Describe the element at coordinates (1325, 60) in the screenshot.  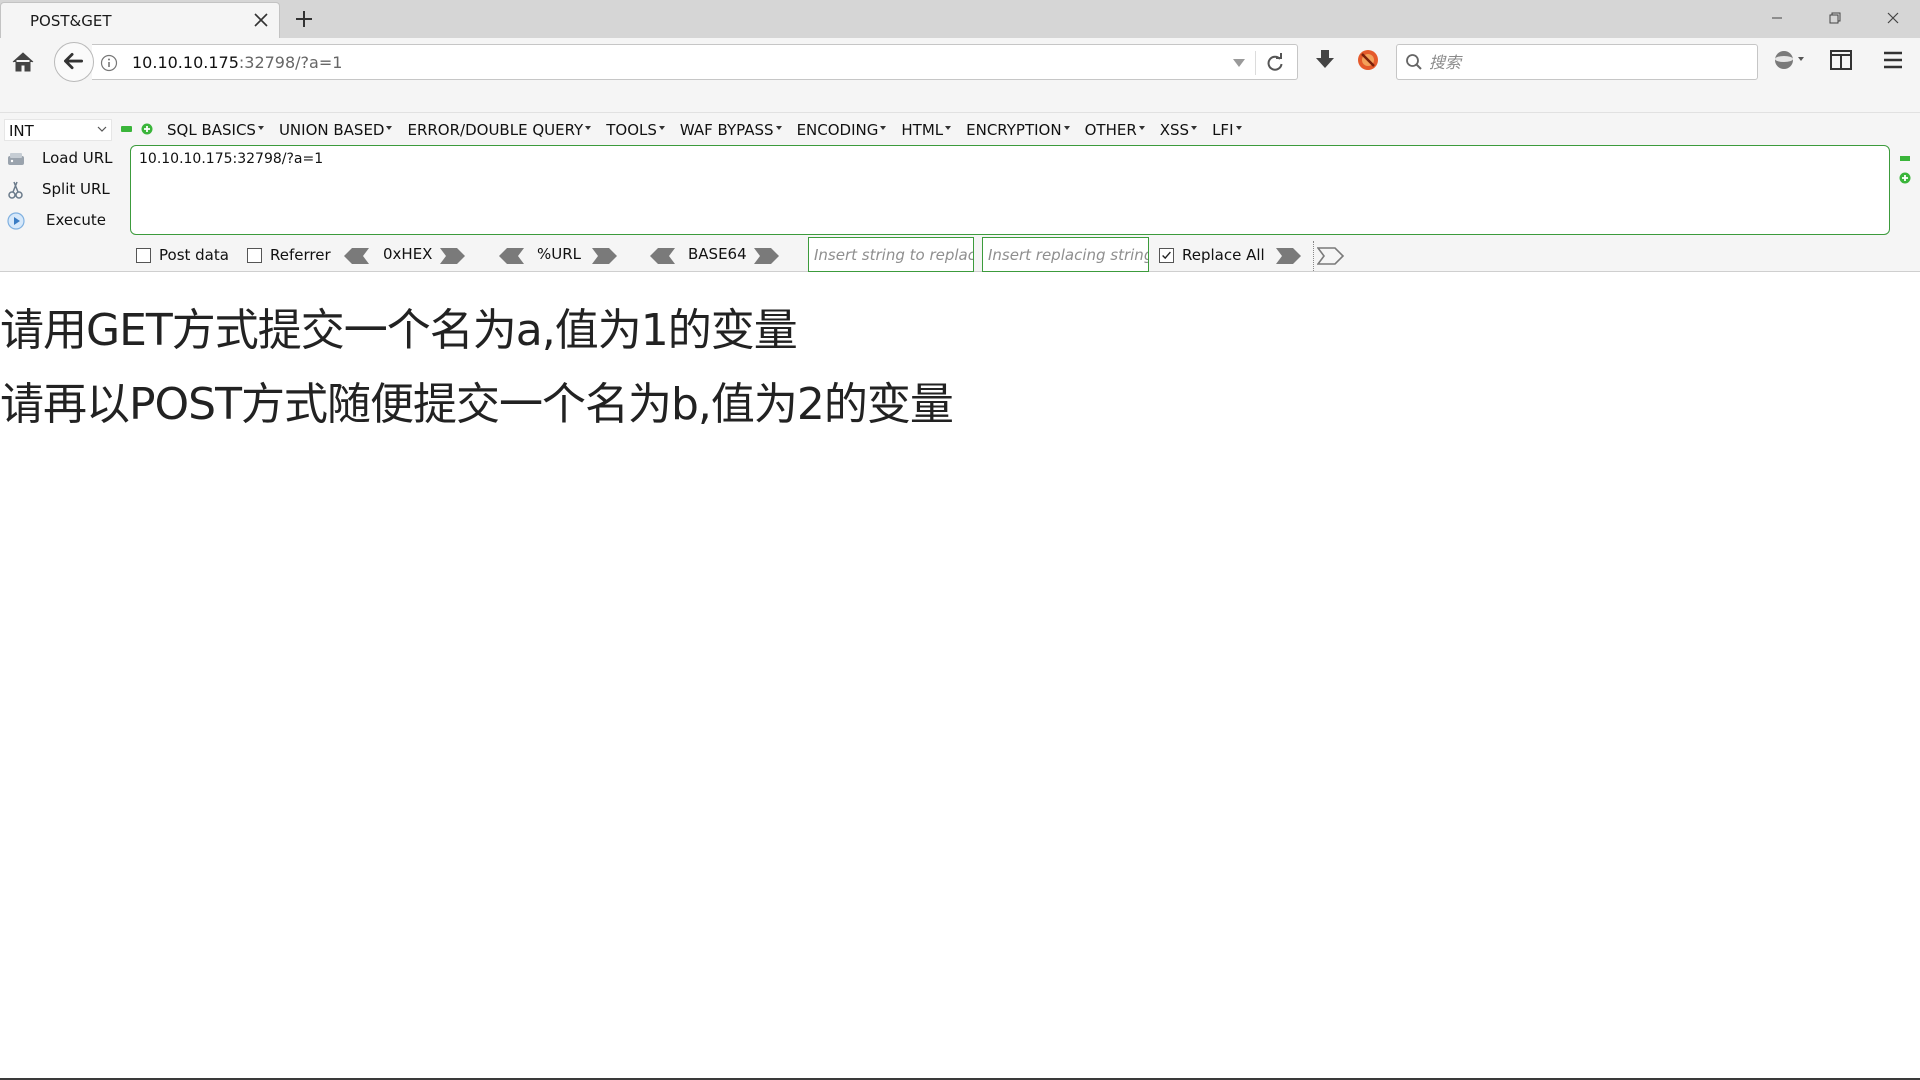
I see `download-icon` at that location.